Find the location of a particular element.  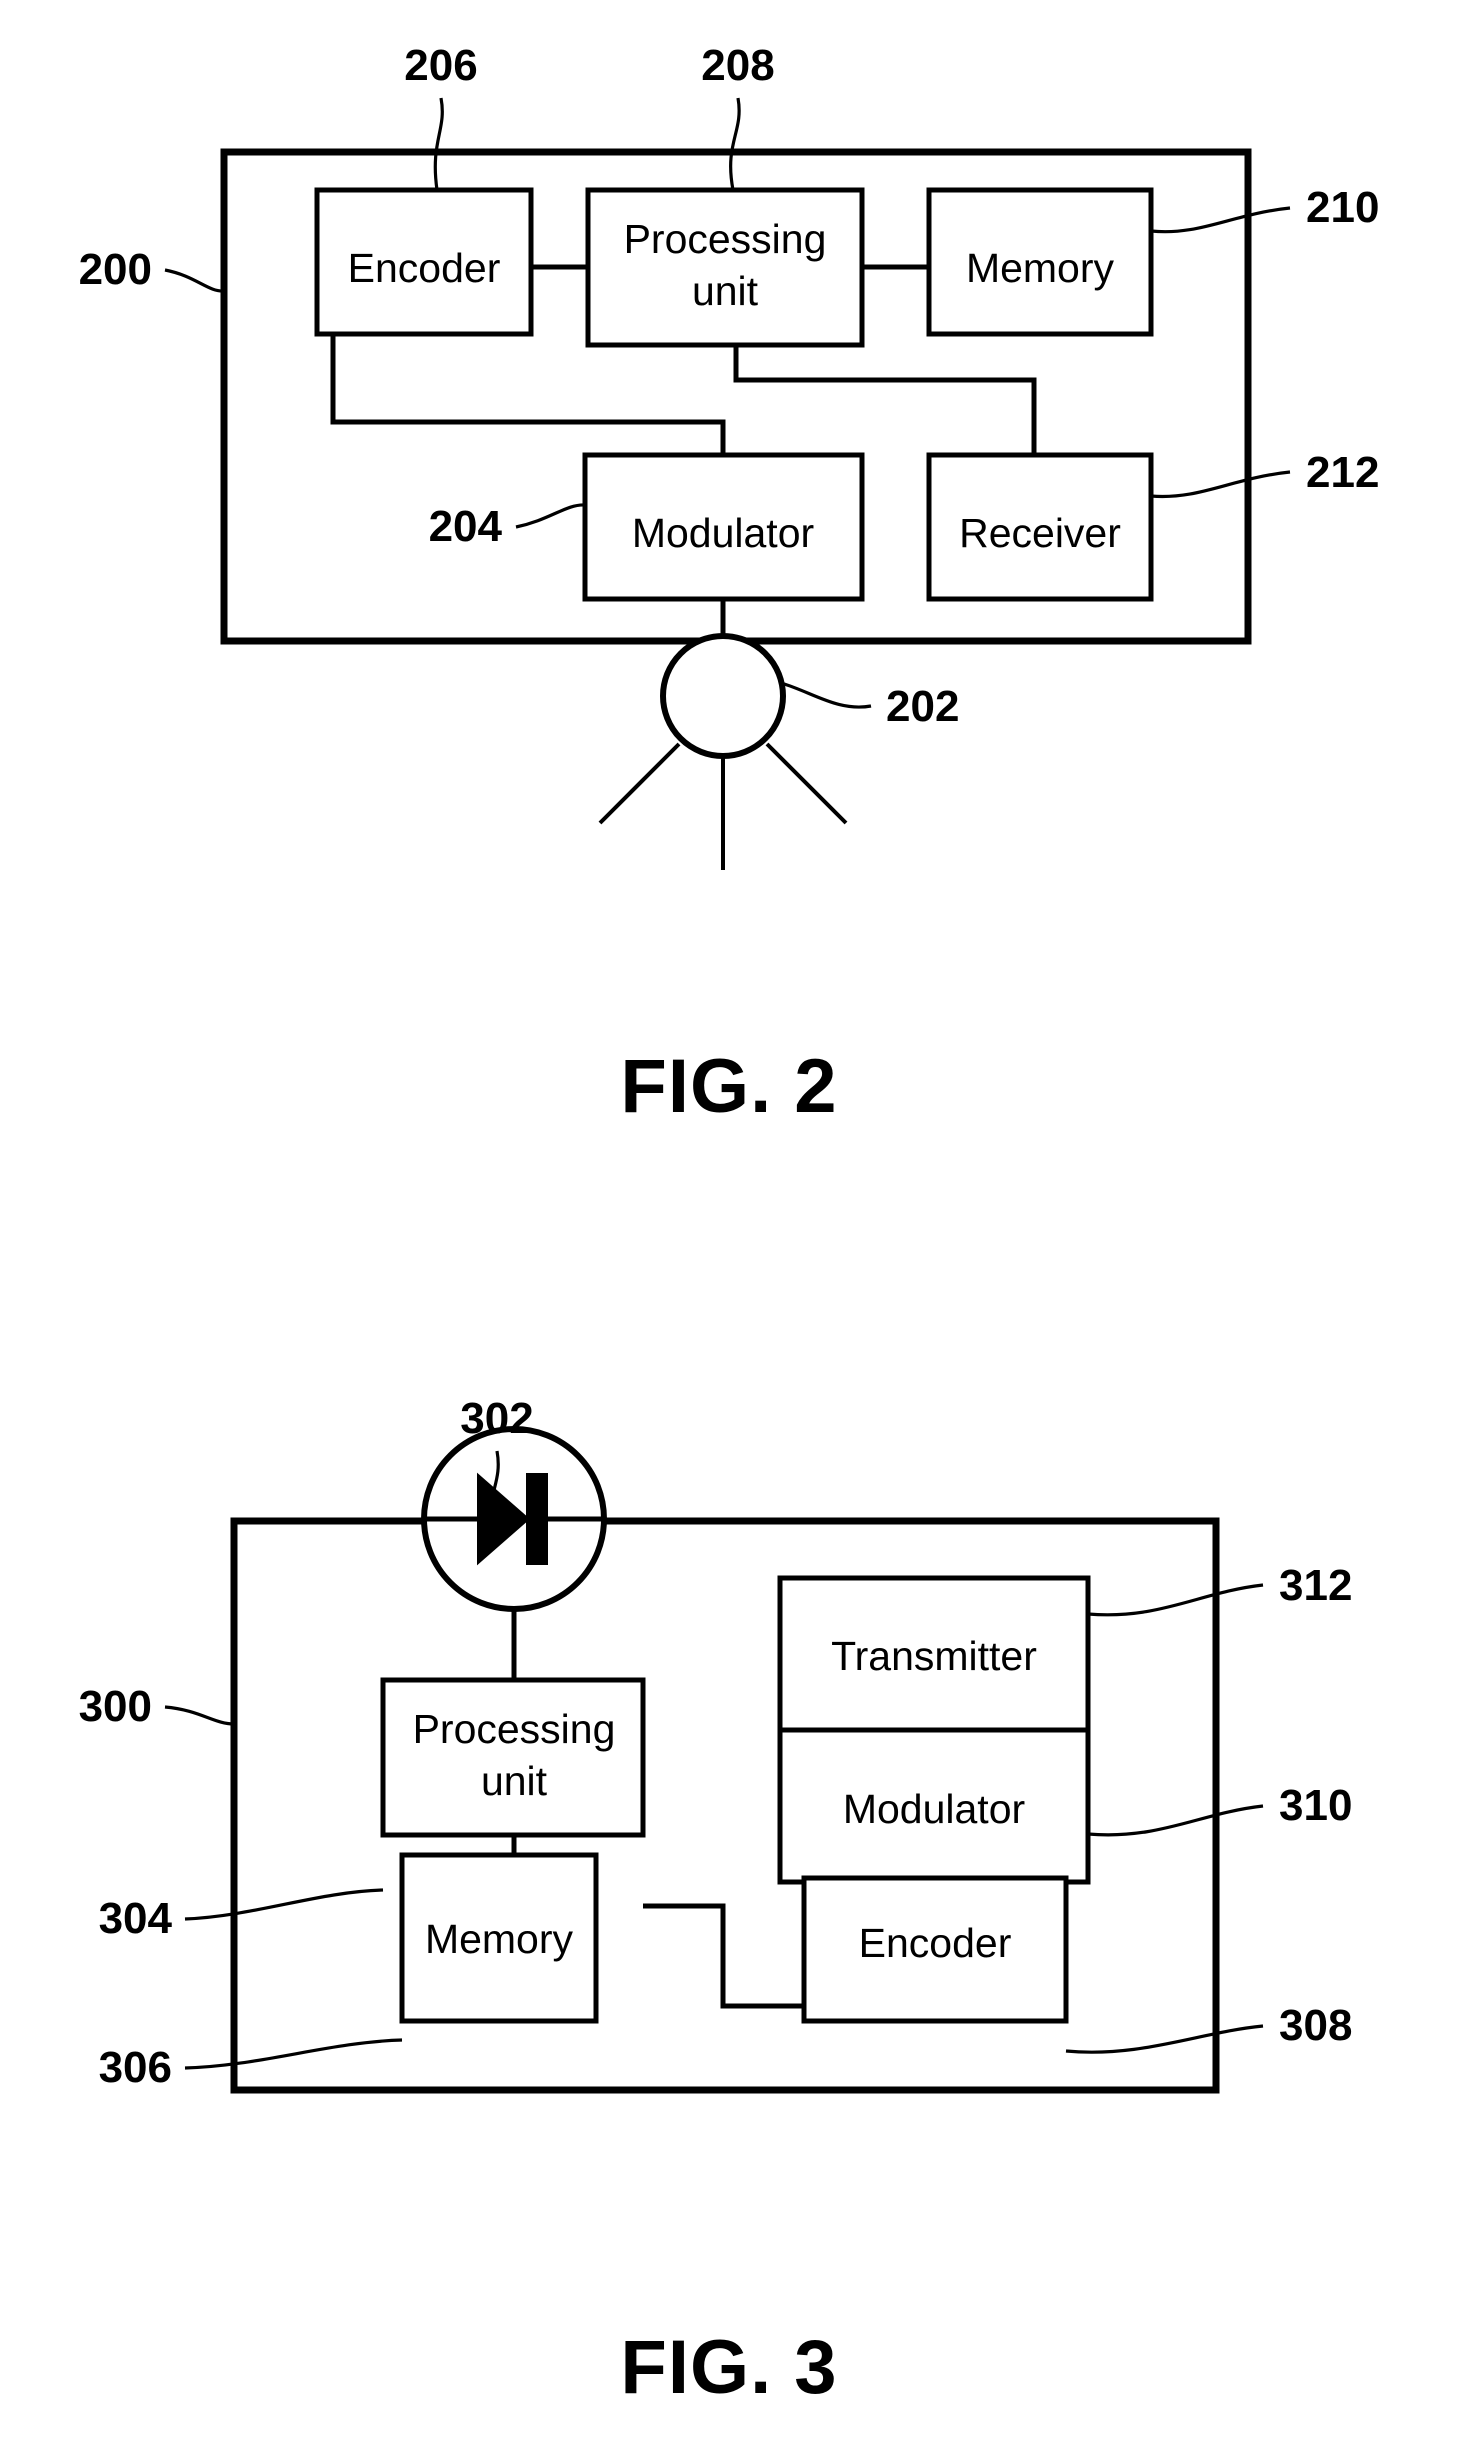

fig2-reference-206: 206 is located at coordinates (440, 65).